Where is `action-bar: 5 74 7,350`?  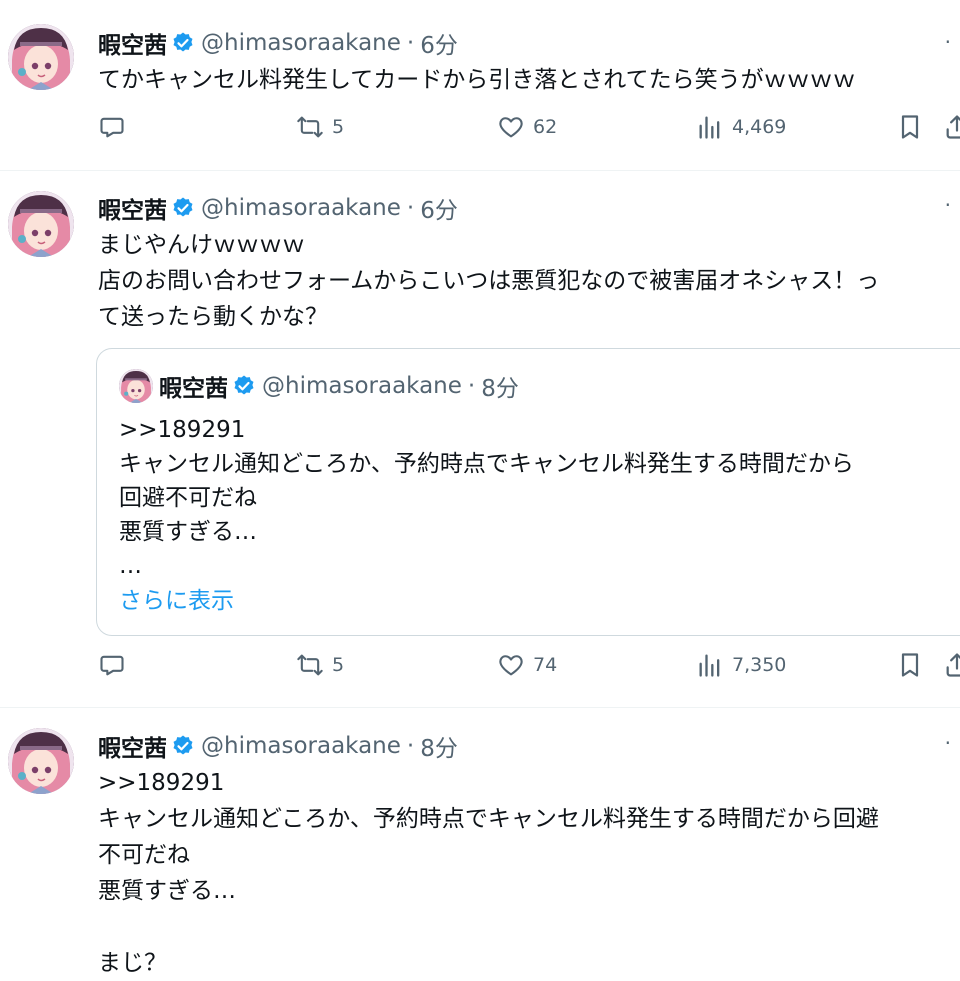
action-bar: 5 74 7,350 is located at coordinates (529, 671).